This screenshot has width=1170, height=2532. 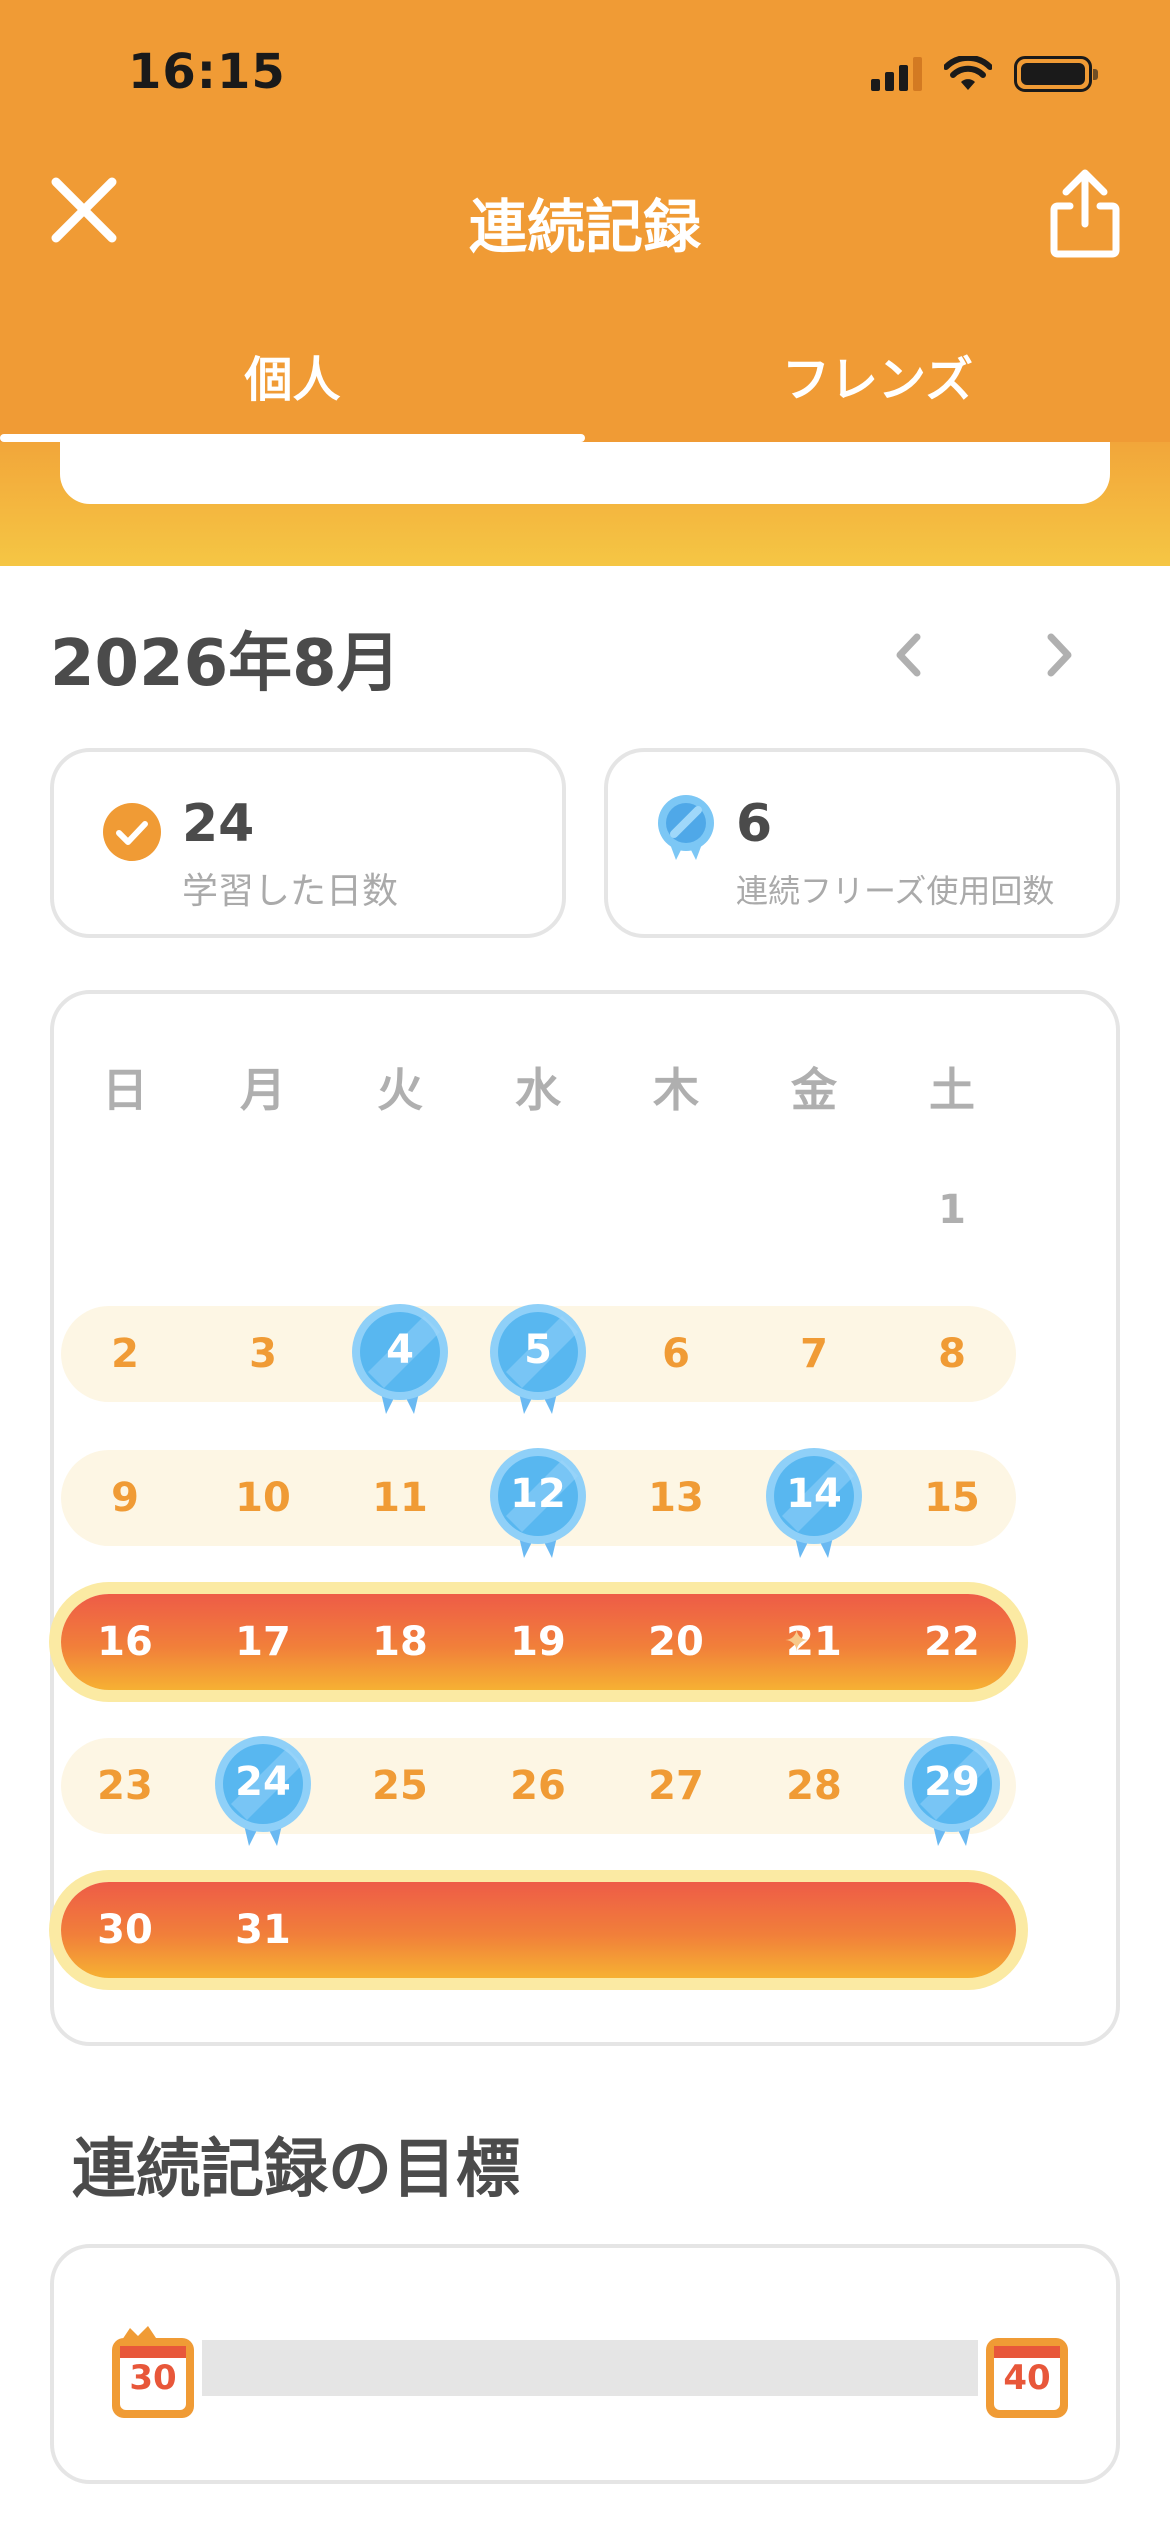 I want to click on freeze-used-value: 6, so click(x=754, y=824).